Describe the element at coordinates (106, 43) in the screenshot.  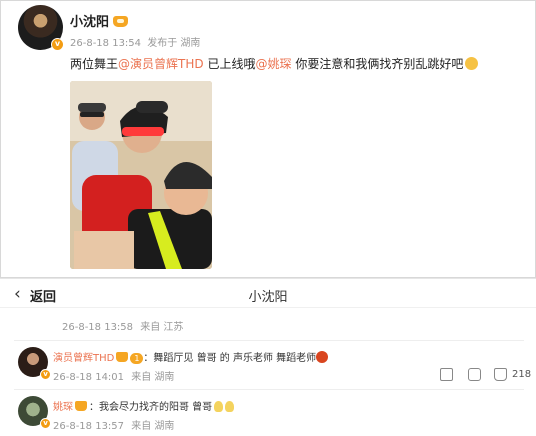
I see `post-date: 26-8-18 13:54` at that location.